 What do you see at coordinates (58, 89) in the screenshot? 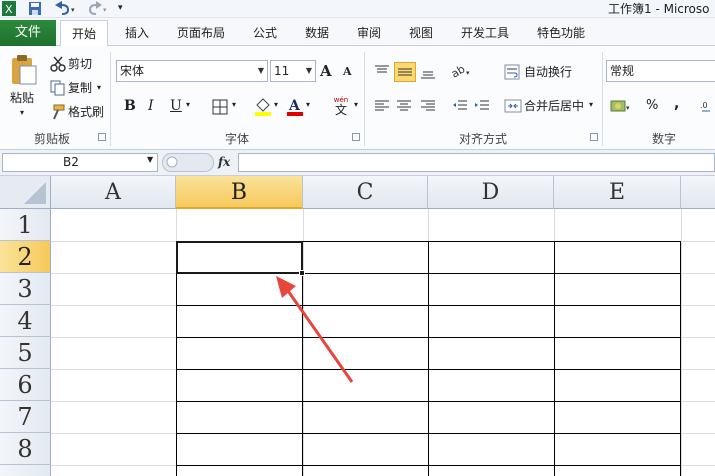
I see `copy-icon` at bounding box center [58, 89].